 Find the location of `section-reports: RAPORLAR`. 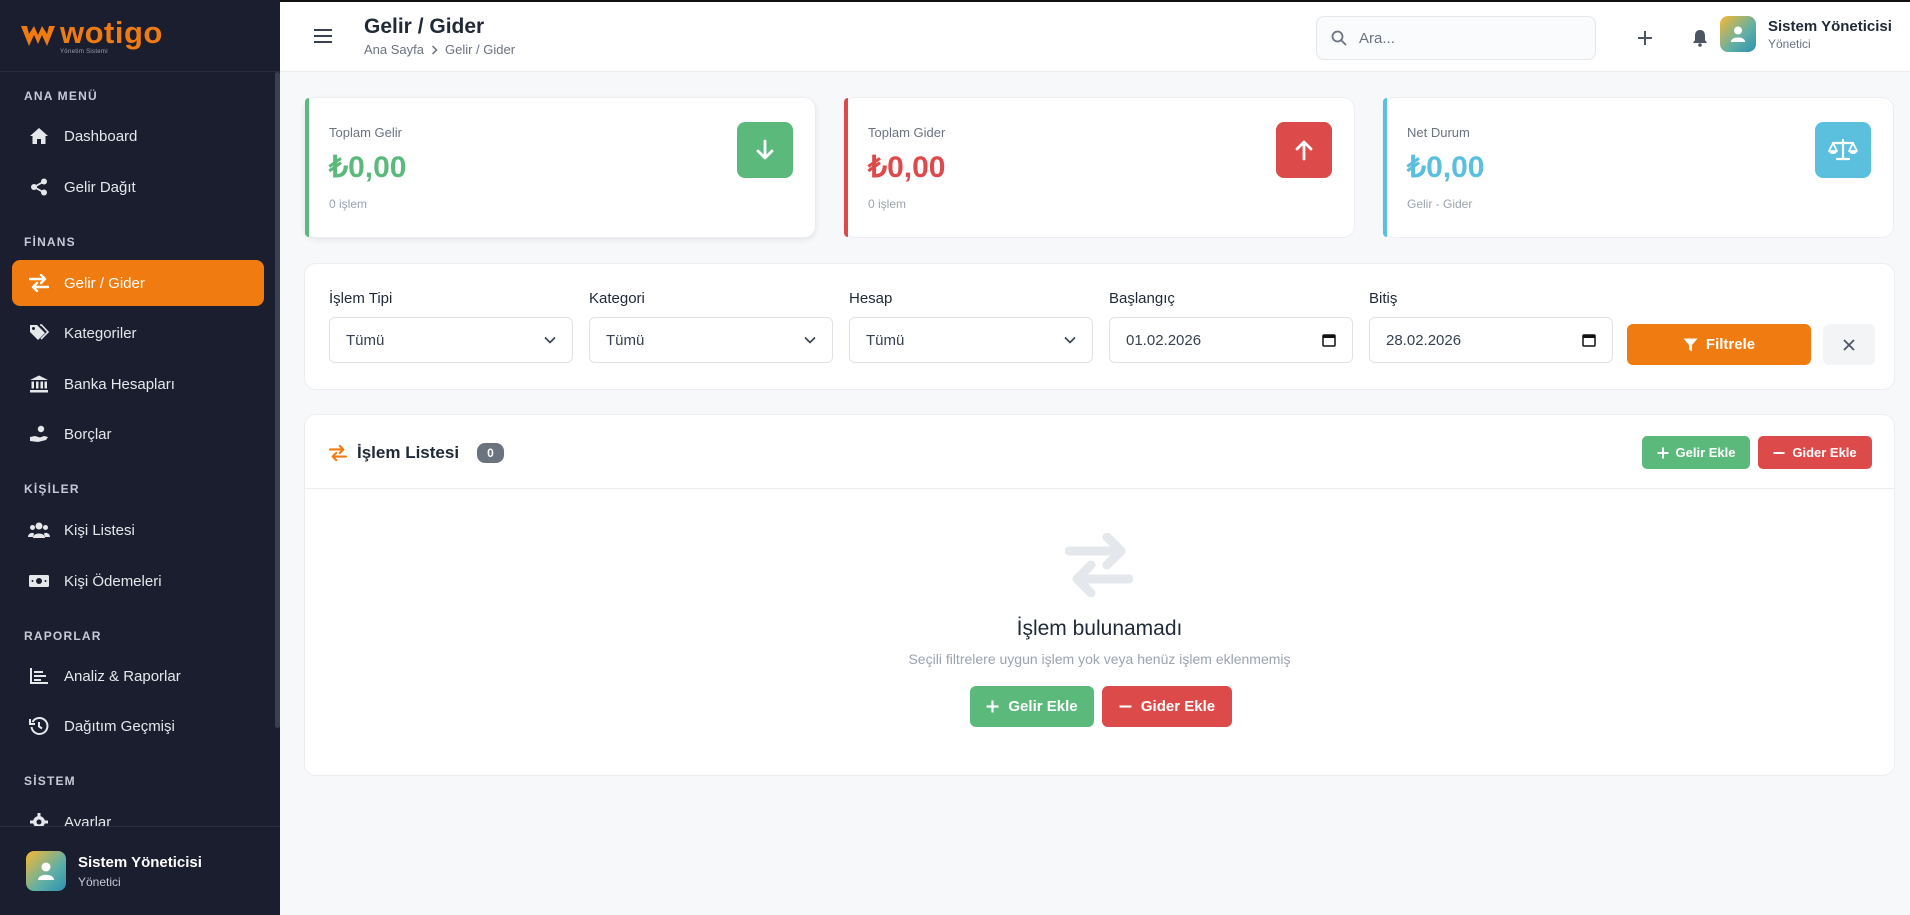

section-reports: RAPORLAR is located at coordinates (63, 636).